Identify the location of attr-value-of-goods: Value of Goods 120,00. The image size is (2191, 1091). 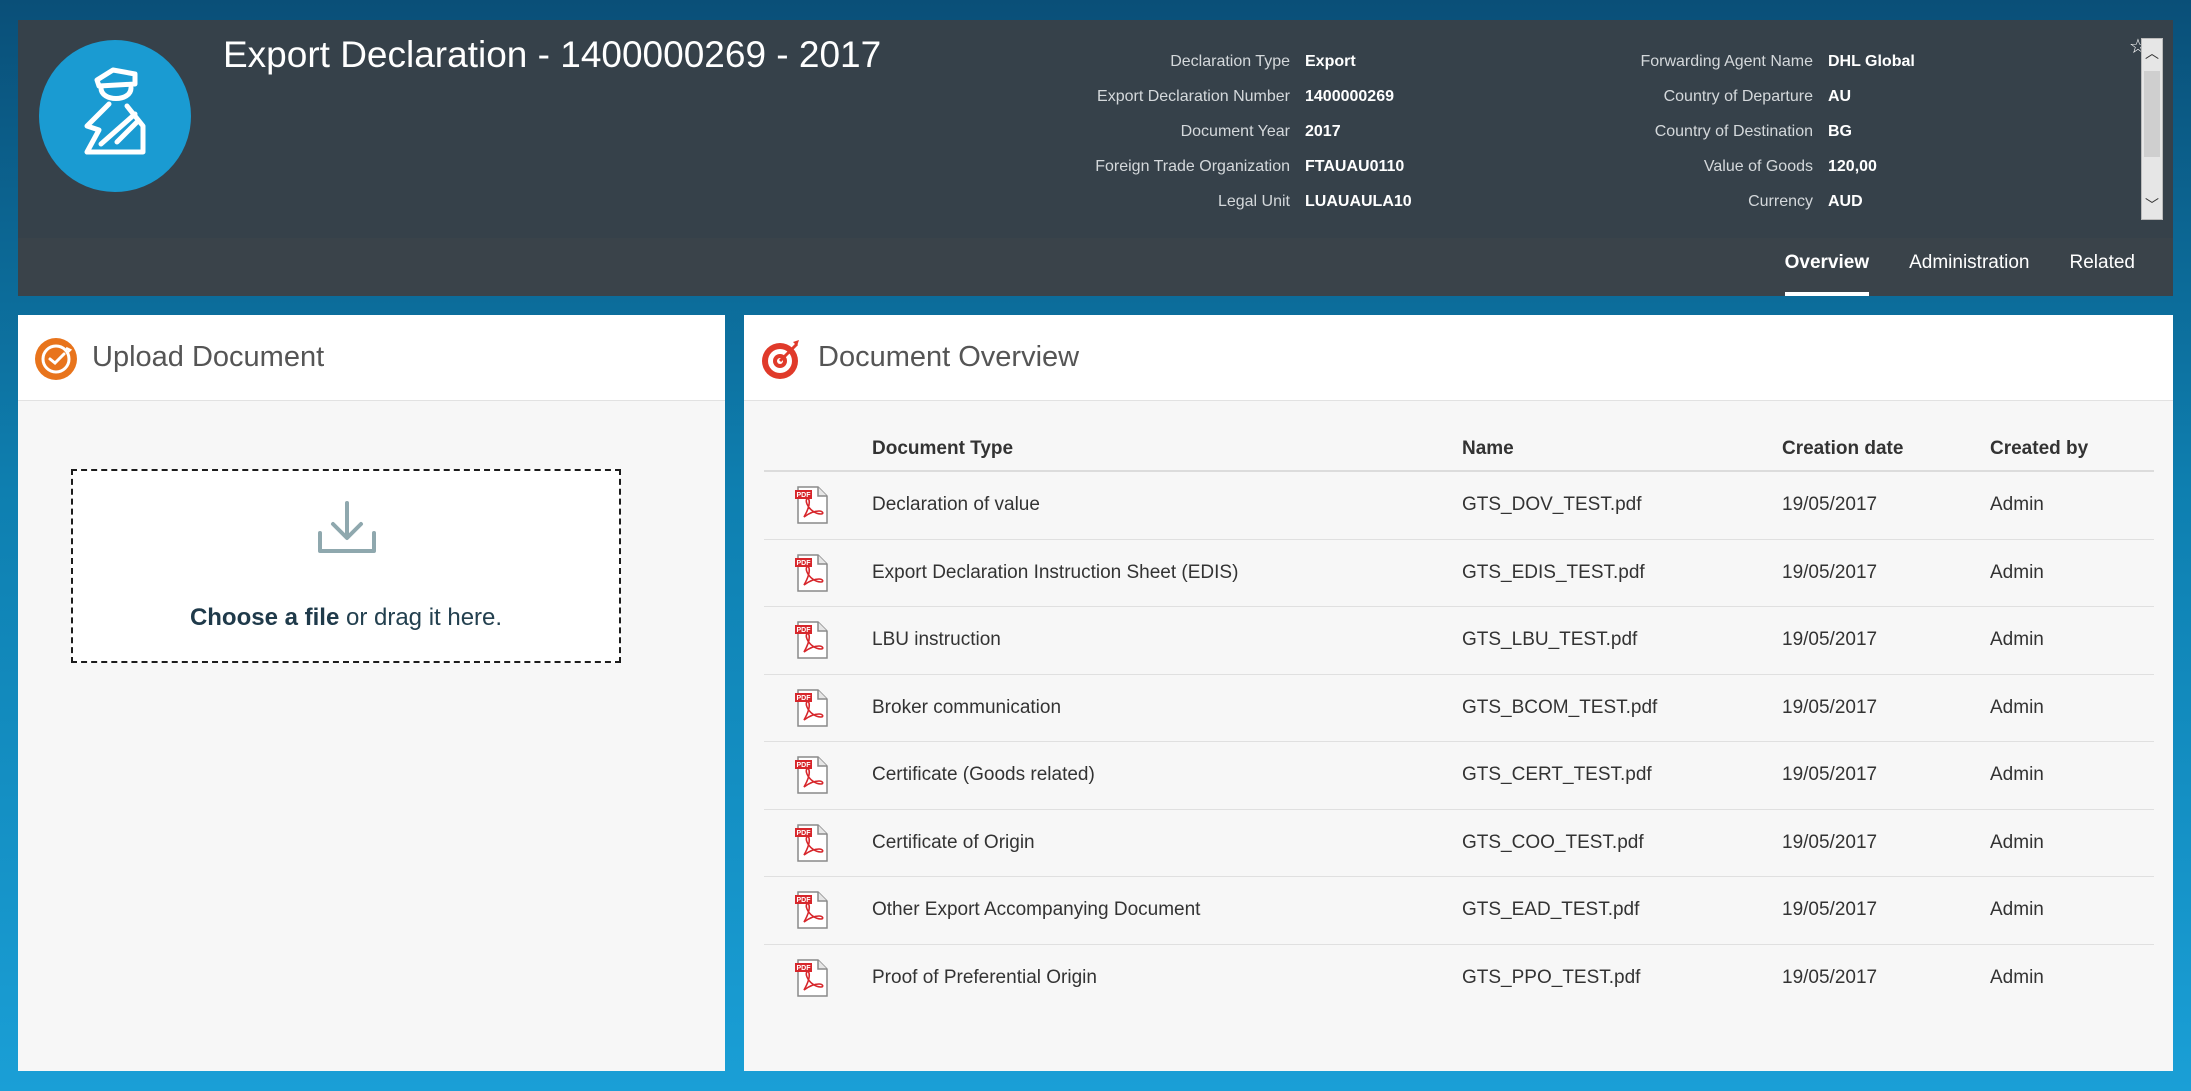
(1716, 166).